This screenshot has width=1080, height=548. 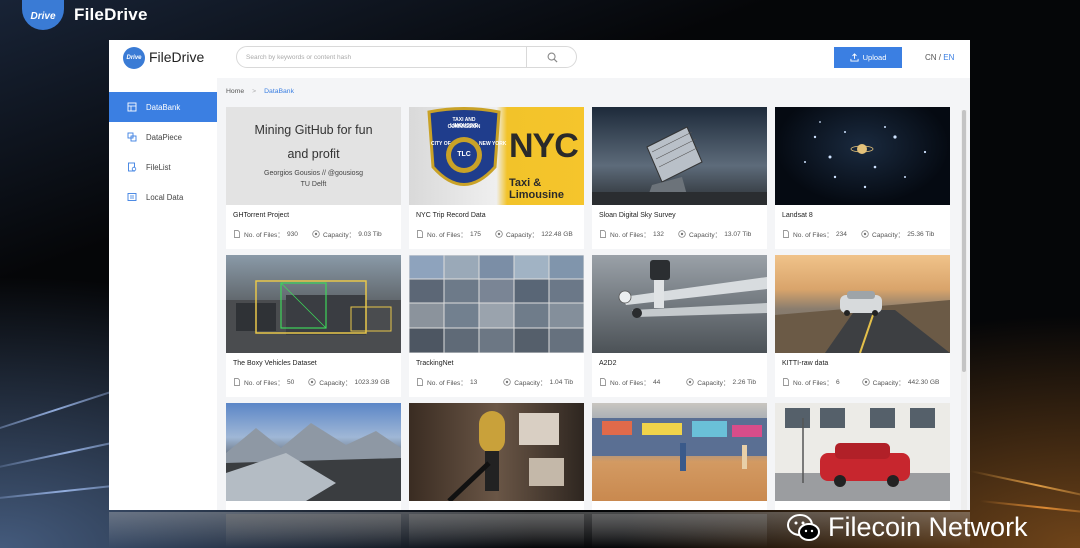 What do you see at coordinates (163, 294) in the screenshot?
I see `sidebar: DataBank DataPiece FileList Local Data` at bounding box center [163, 294].